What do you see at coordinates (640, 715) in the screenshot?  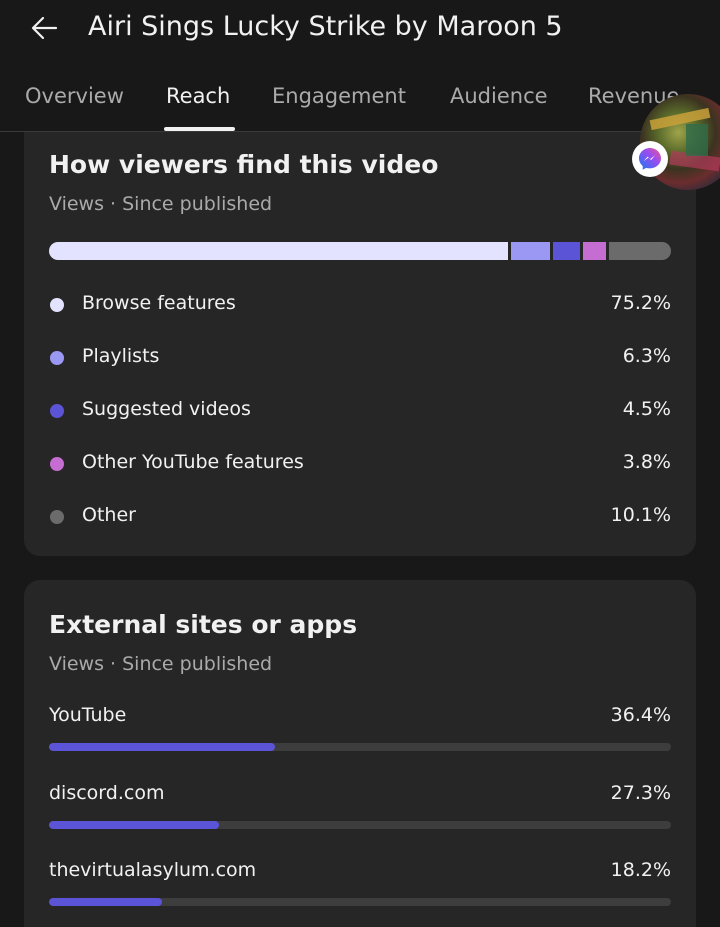 I see `site-value: 36.4%` at bounding box center [640, 715].